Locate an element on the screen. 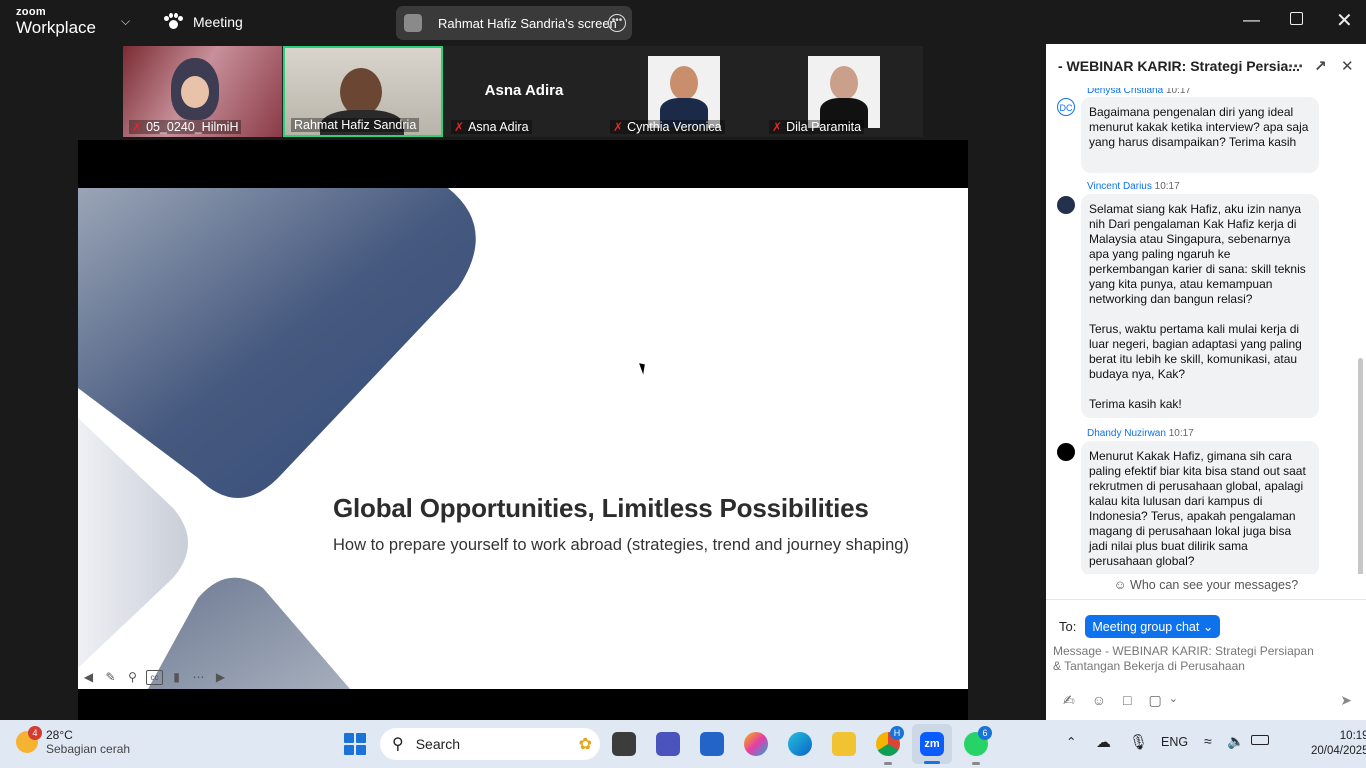 This screenshot has width=1366, height=768. participant-photo is located at coordinates (844, 92).